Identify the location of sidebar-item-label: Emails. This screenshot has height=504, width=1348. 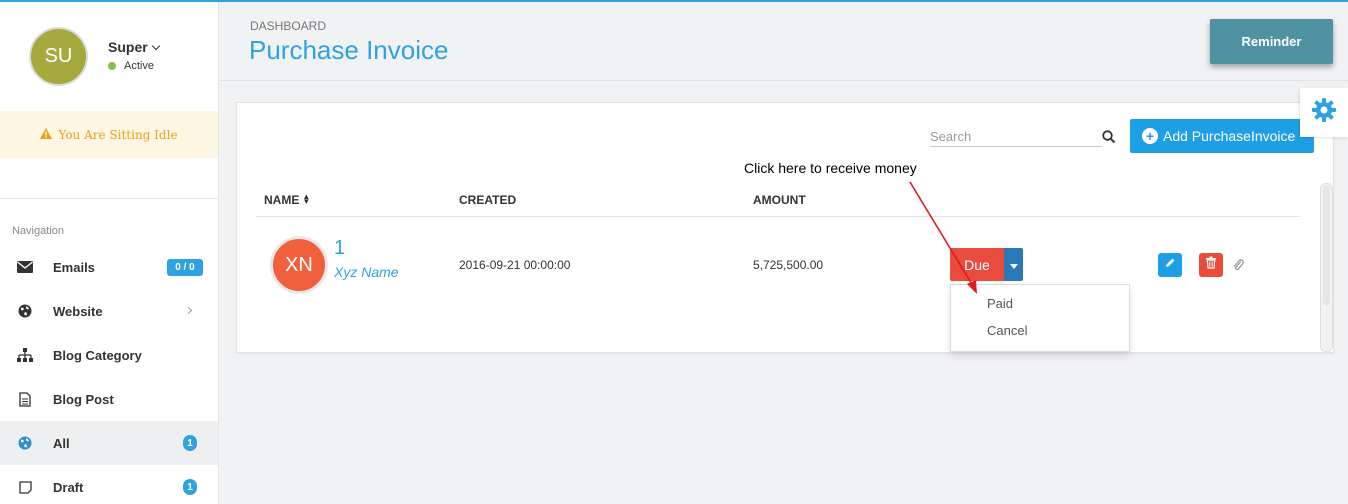
(74, 267).